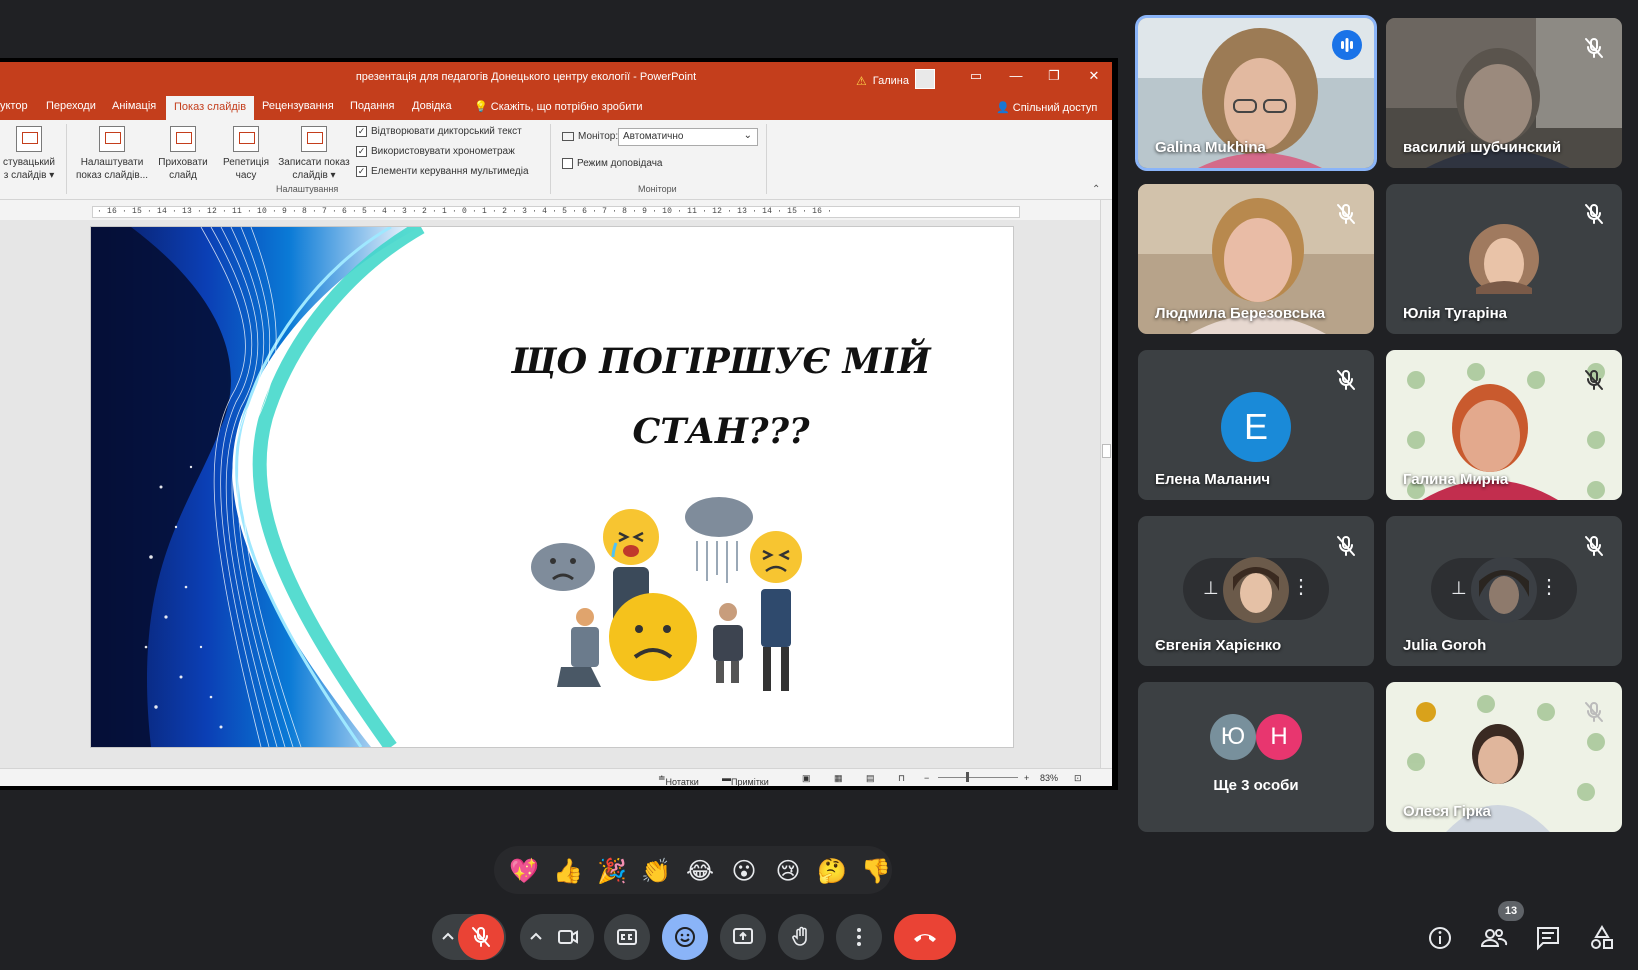  I want to click on custom-slideshow-button: стувацький з слайдів ▾, so click(30, 154).